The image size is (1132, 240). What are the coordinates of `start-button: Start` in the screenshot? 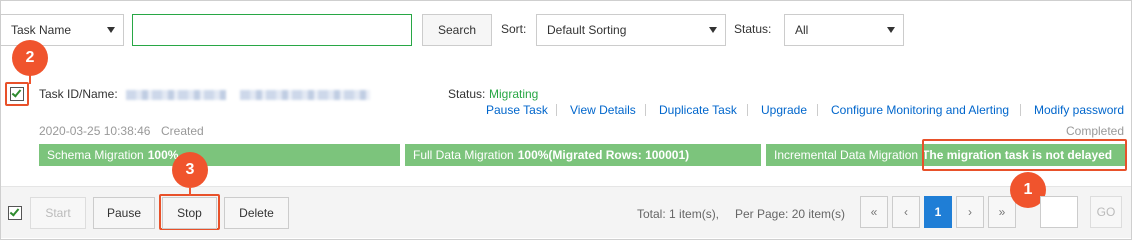 It's located at (58, 213).